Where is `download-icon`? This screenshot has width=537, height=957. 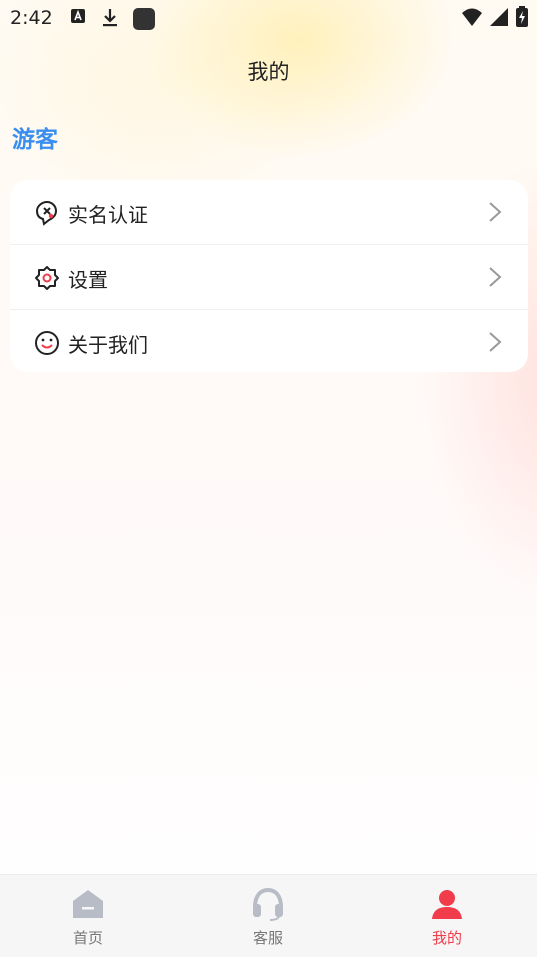
download-icon is located at coordinates (110, 18).